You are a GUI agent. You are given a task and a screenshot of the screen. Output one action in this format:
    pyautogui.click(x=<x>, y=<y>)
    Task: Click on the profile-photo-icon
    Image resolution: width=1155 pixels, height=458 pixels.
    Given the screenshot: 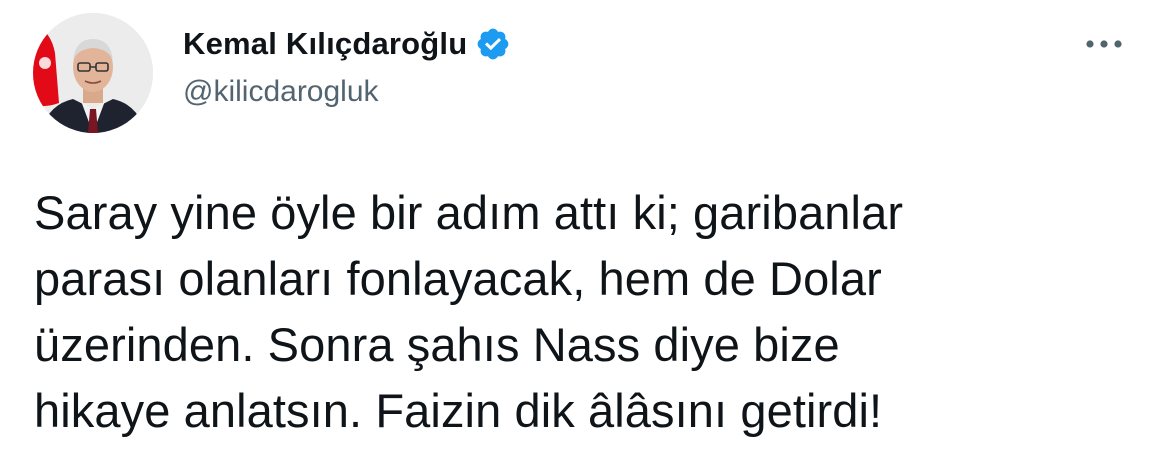 What is the action you would take?
    pyautogui.click(x=93, y=73)
    